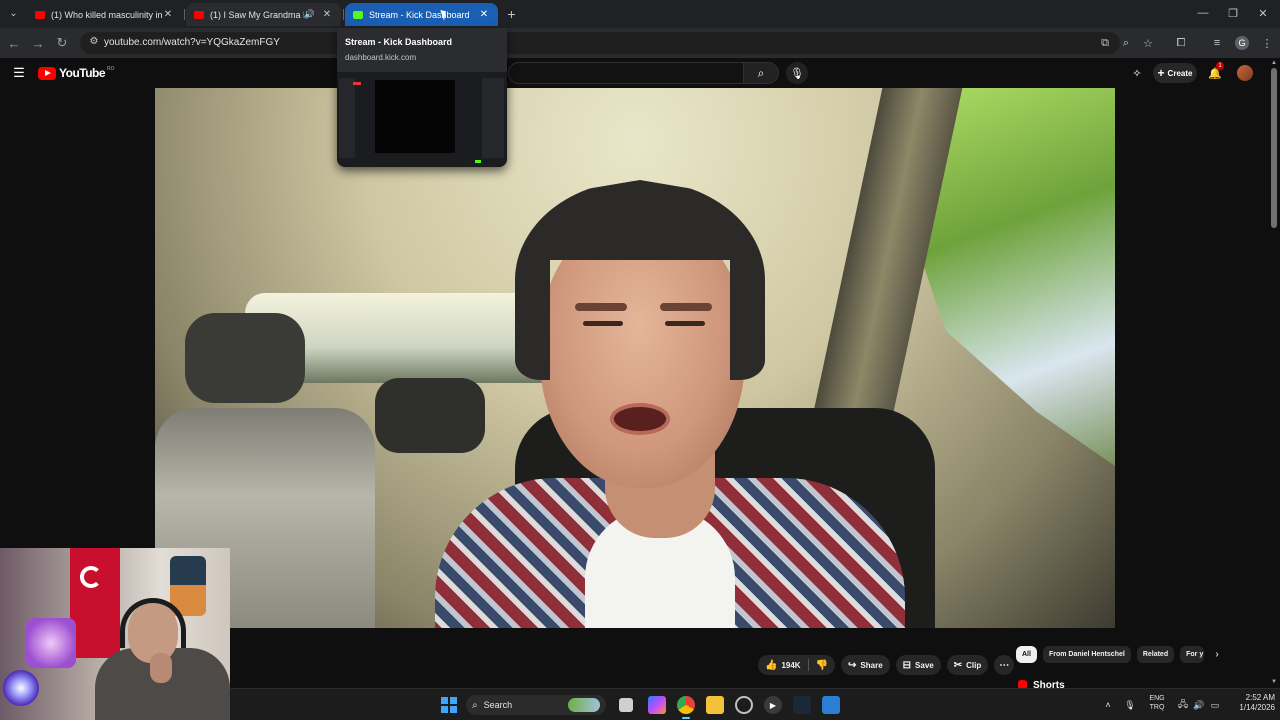 The height and width of the screenshot is (720, 1280). Describe the element at coordinates (399, 42) in the screenshot. I see `hover-card-title: Stream - Kick Dashboard` at that location.